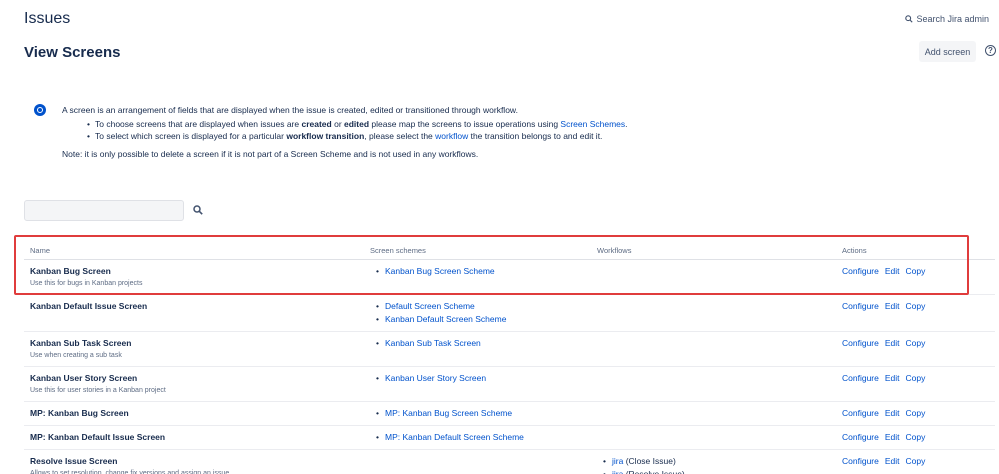  Describe the element at coordinates (952, 19) in the screenshot. I see `search-jira-admin-label: Search Jira admin` at that location.